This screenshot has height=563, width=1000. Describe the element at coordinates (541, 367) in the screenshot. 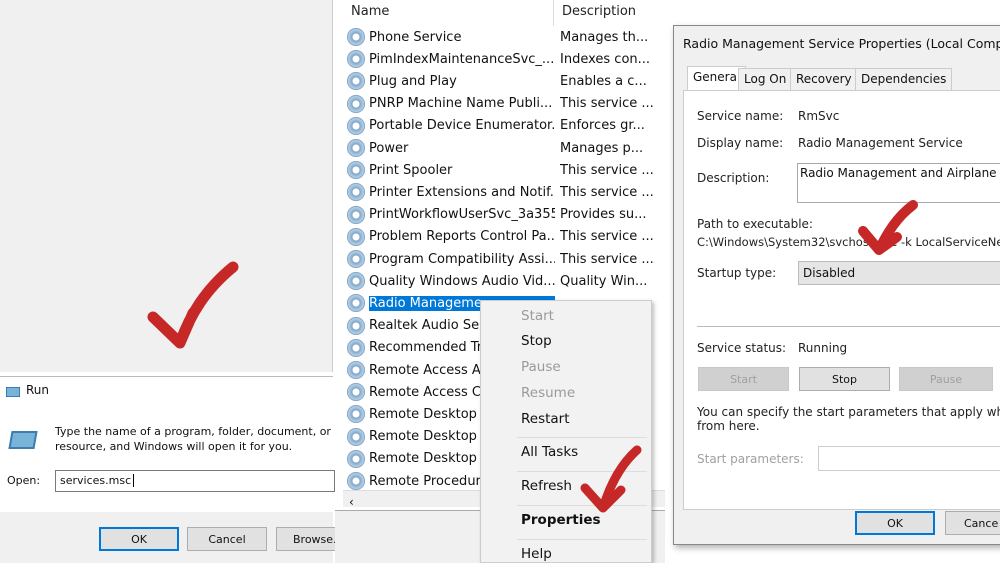

I see `menu-pause: Pause` at that location.